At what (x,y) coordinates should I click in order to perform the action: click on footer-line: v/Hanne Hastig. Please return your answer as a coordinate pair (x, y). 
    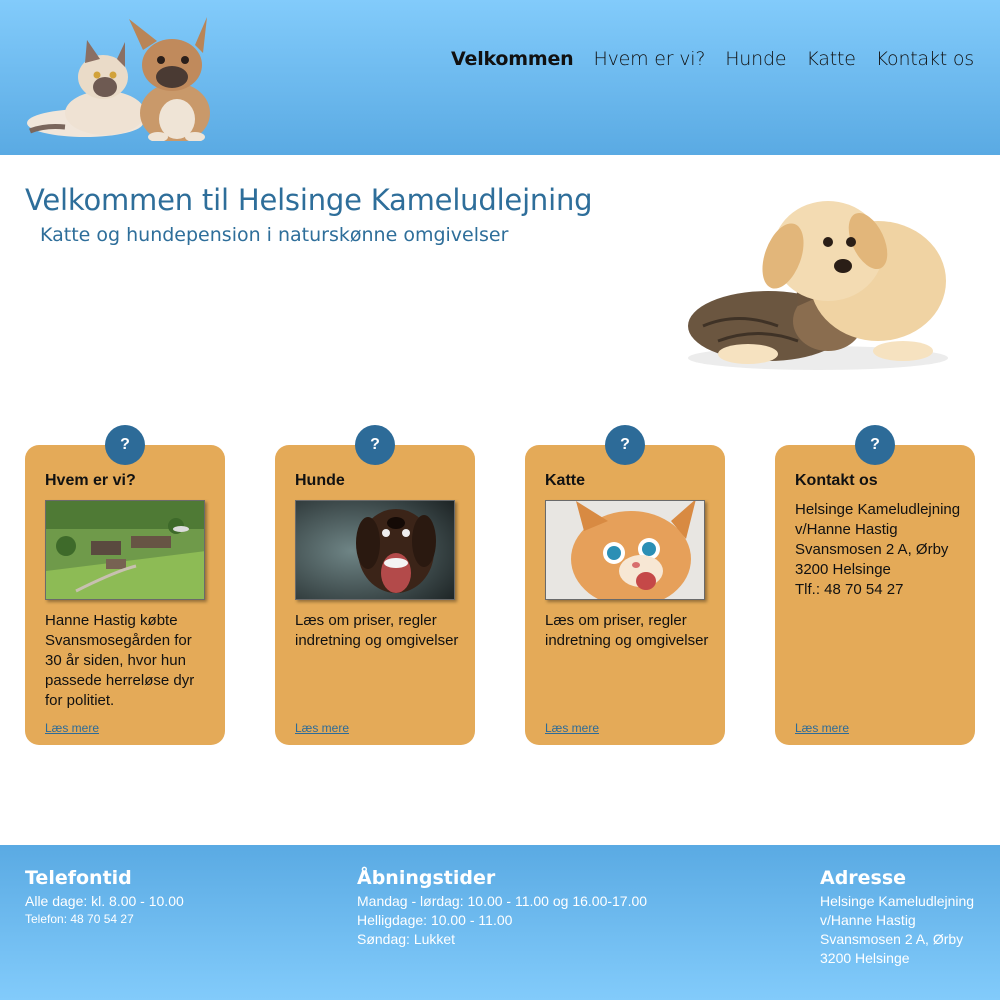
    Looking at the image, I should click on (868, 920).